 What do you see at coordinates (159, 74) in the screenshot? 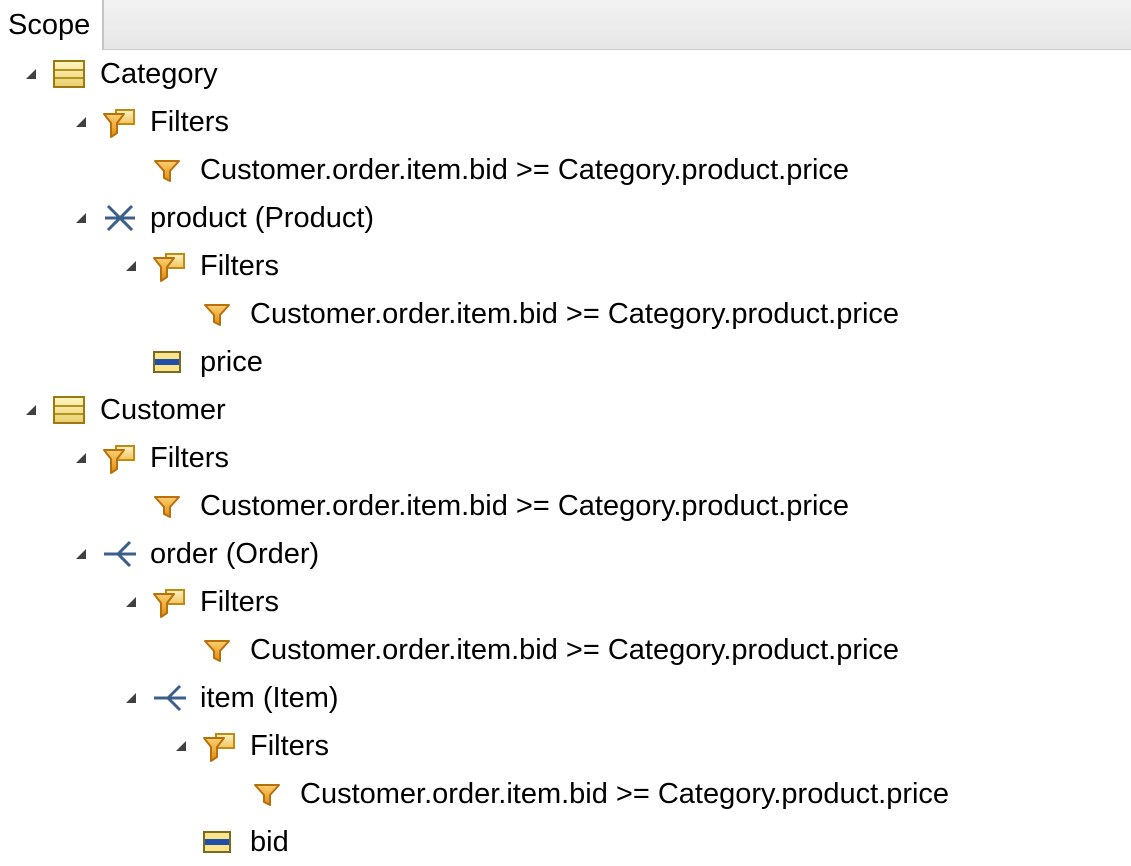
I see `tree-node-label: Category` at bounding box center [159, 74].